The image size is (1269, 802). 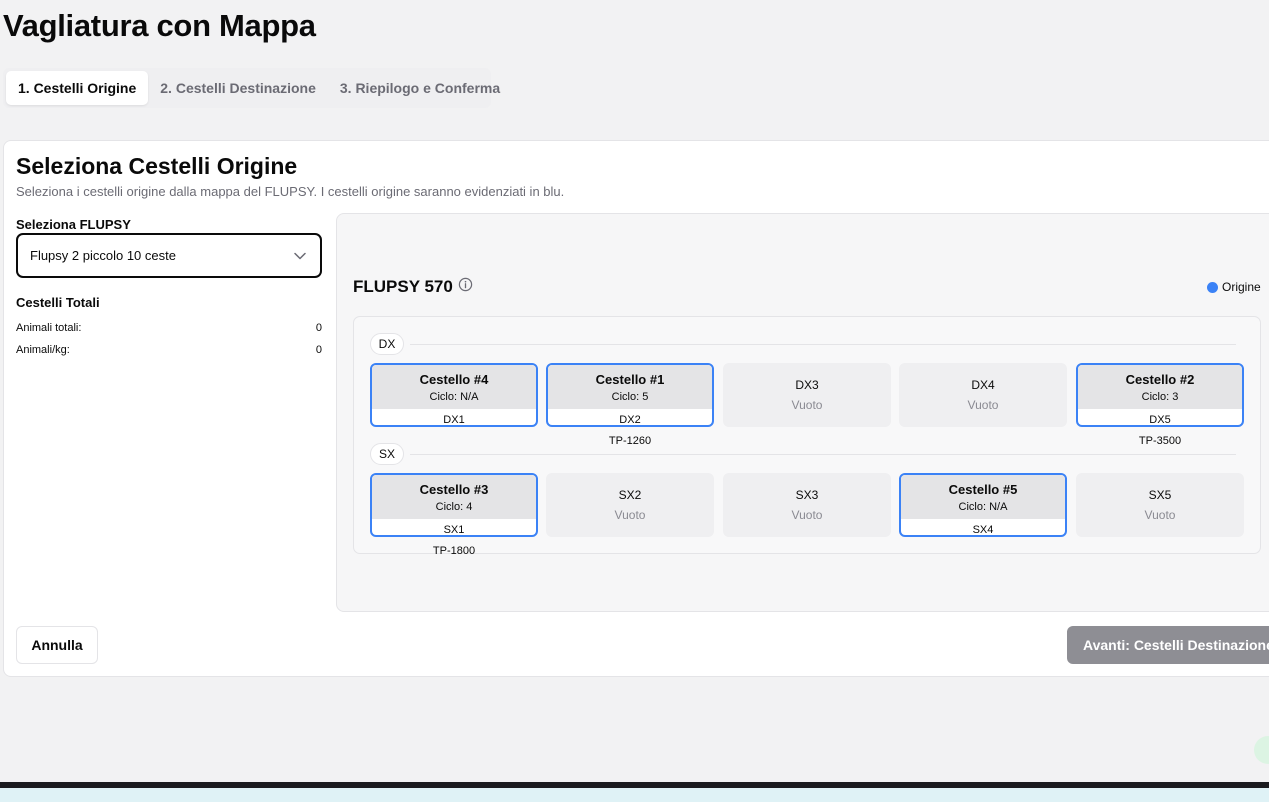 I want to click on basket-position: SX3, so click(x=807, y=495).